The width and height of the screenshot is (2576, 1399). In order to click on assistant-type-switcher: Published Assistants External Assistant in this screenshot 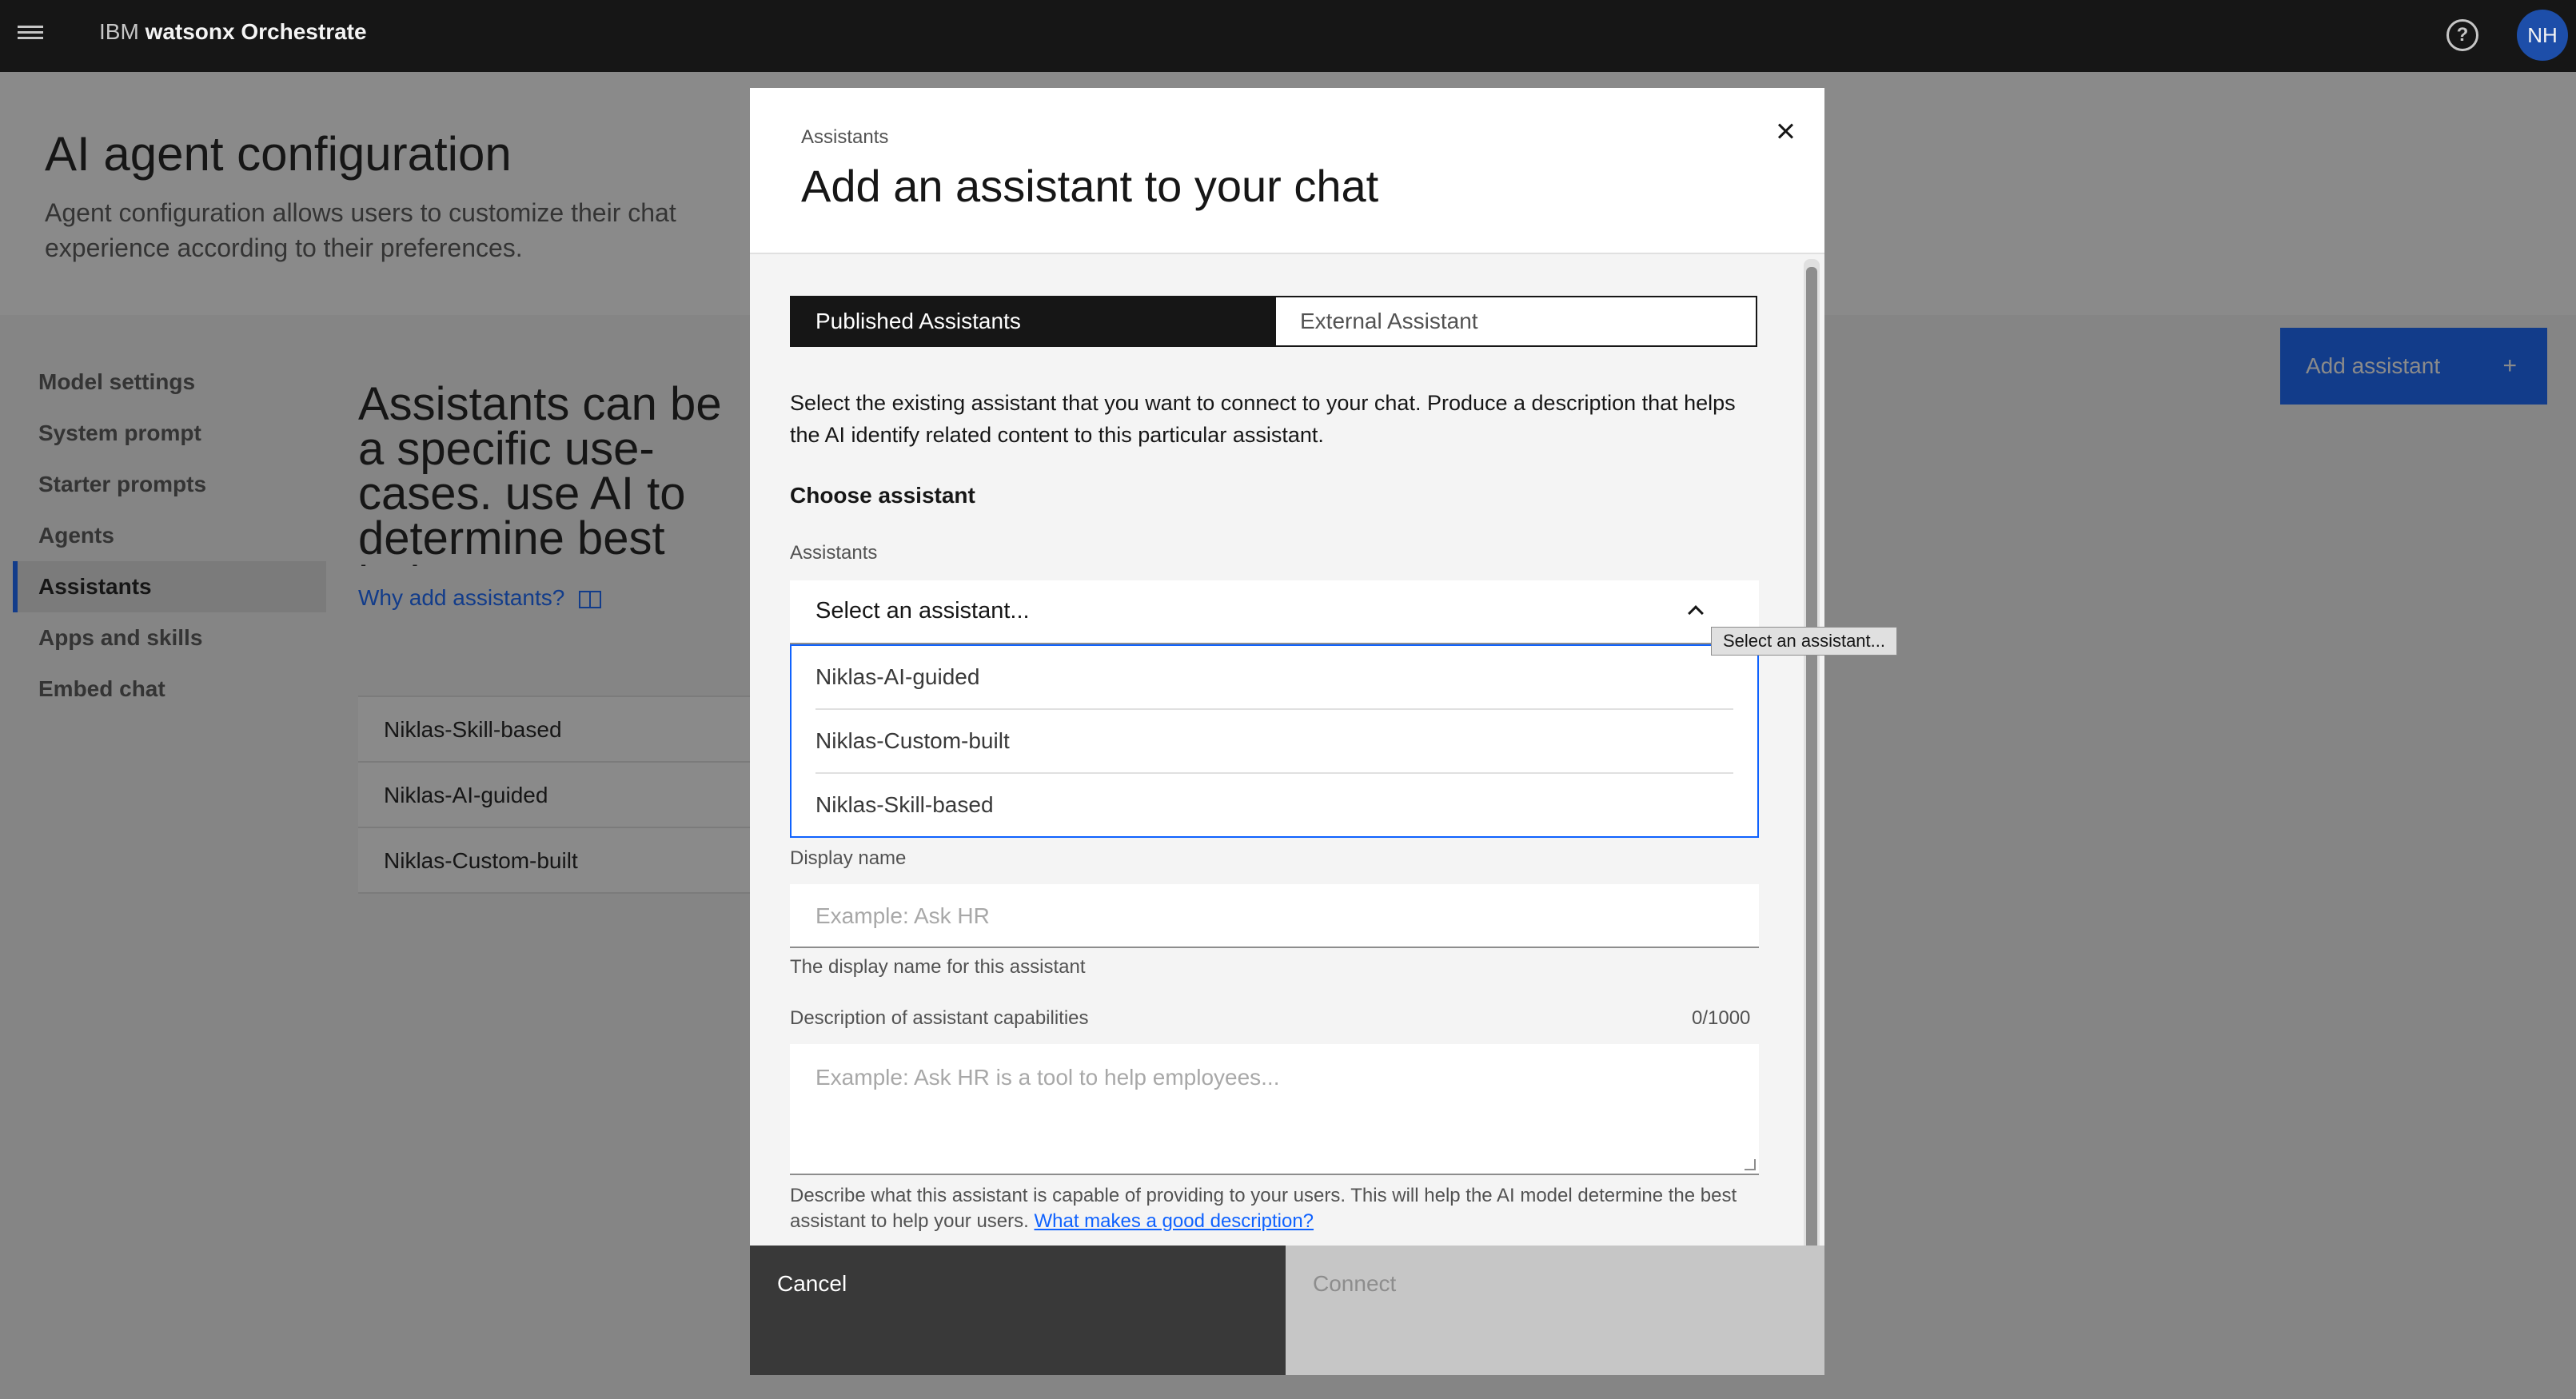, I will do `click(1273, 321)`.